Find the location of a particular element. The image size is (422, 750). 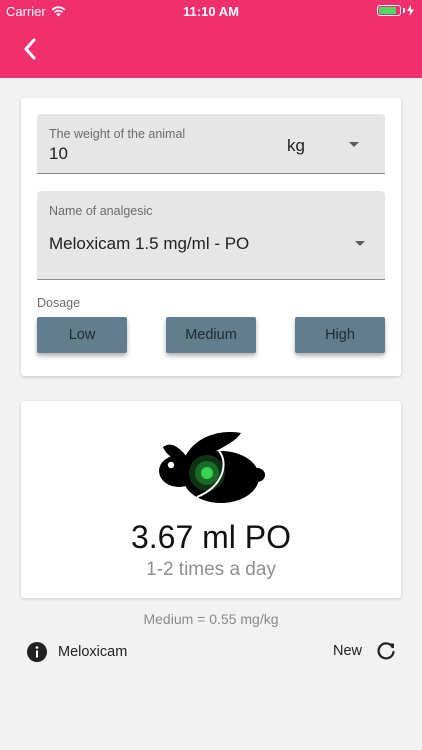

dose-note: Medium = 0.55 mg/kg is located at coordinates (211, 619).